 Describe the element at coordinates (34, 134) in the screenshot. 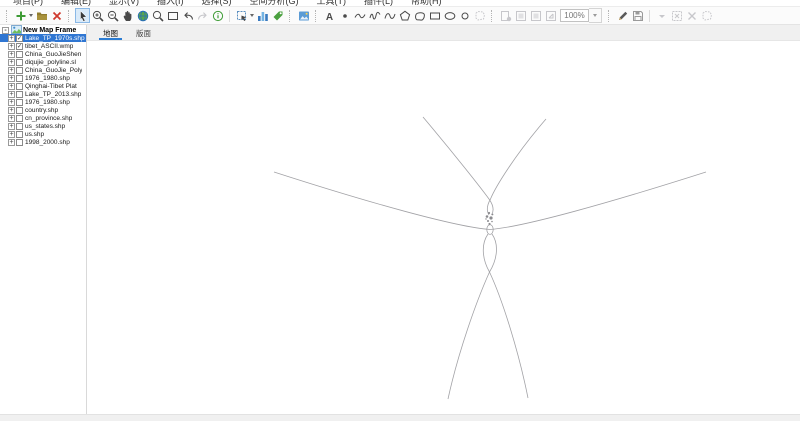

I see `layer-label: us.shp` at that location.